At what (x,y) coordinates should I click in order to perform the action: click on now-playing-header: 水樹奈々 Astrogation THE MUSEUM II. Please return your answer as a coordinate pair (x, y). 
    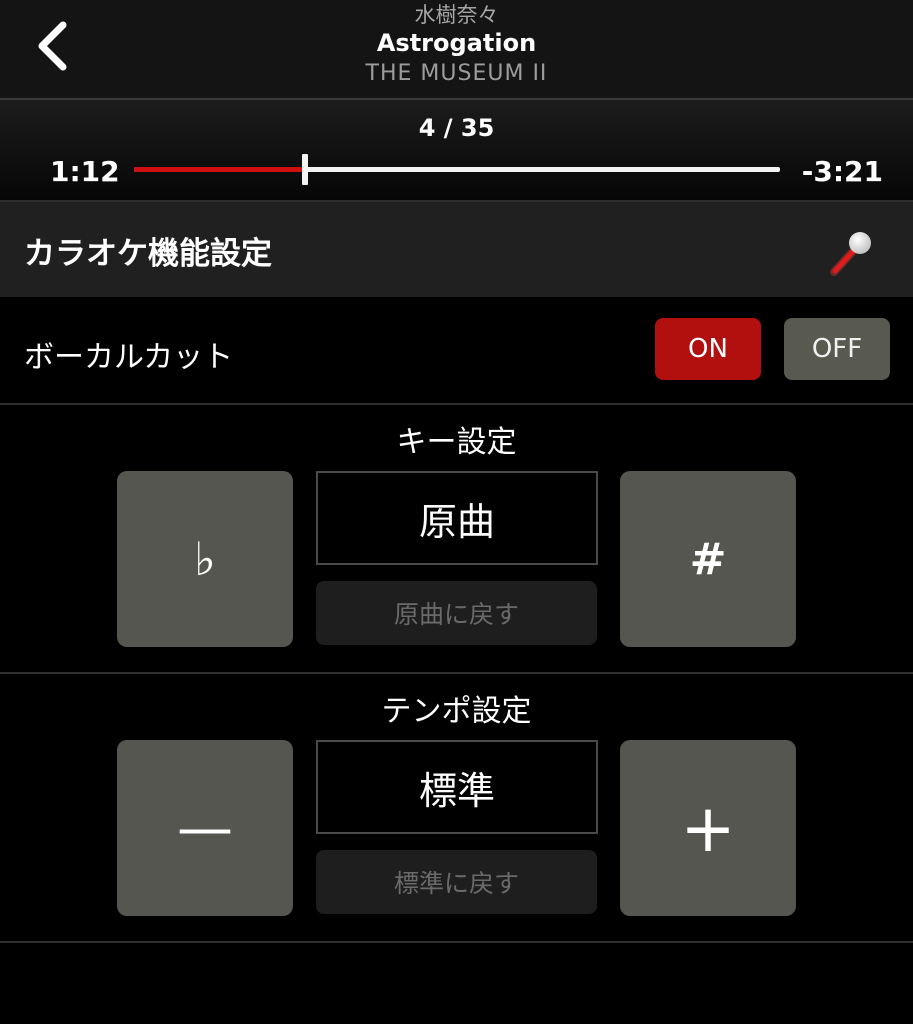
    Looking at the image, I should click on (456, 50).